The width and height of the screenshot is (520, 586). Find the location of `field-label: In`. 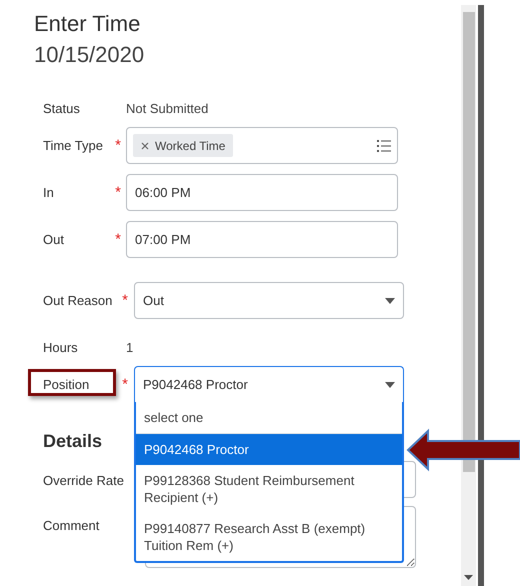

field-label: In is located at coordinates (48, 193).